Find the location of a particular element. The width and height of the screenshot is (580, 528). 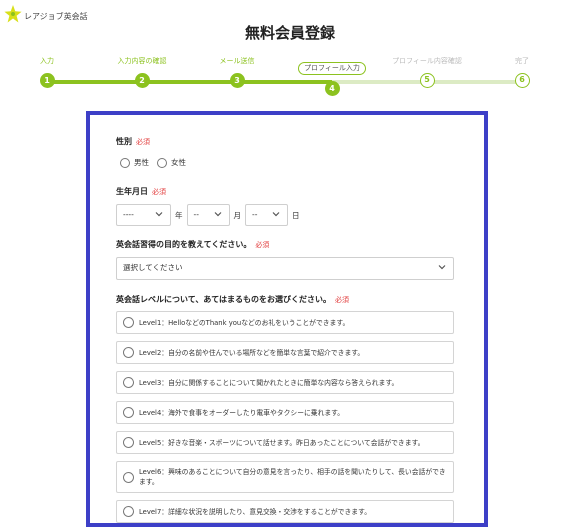

birth-day-value: -- is located at coordinates (255, 214).